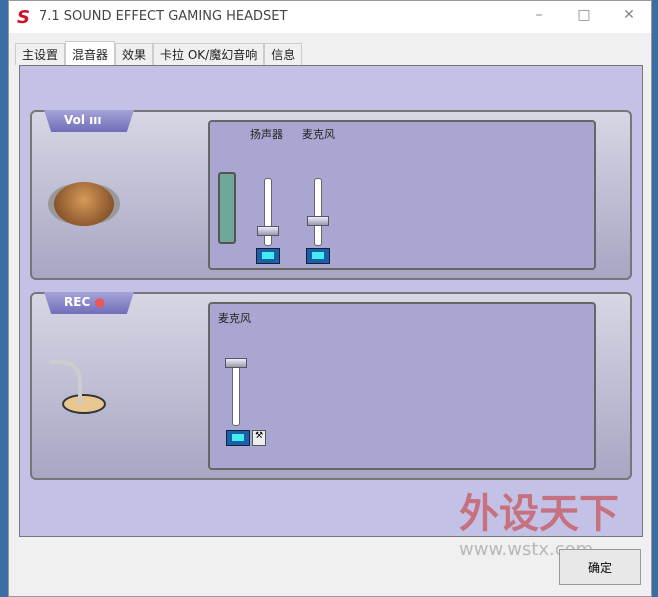 The height and width of the screenshot is (597, 658). I want to click on vol-label: Vol, so click(74, 120).